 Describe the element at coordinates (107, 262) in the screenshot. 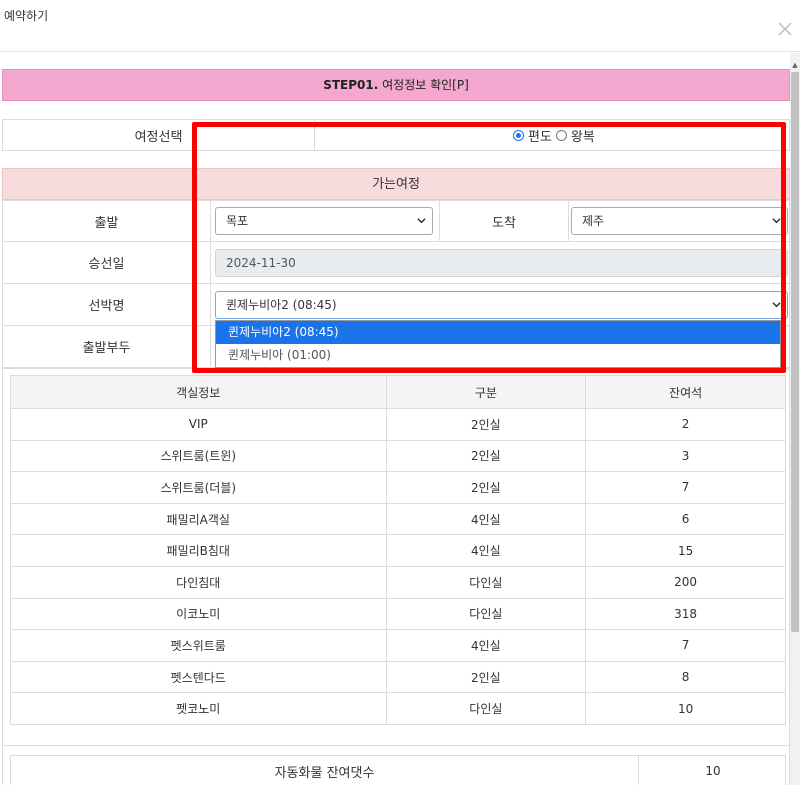

I see `sailing-date-label: 승선일` at that location.